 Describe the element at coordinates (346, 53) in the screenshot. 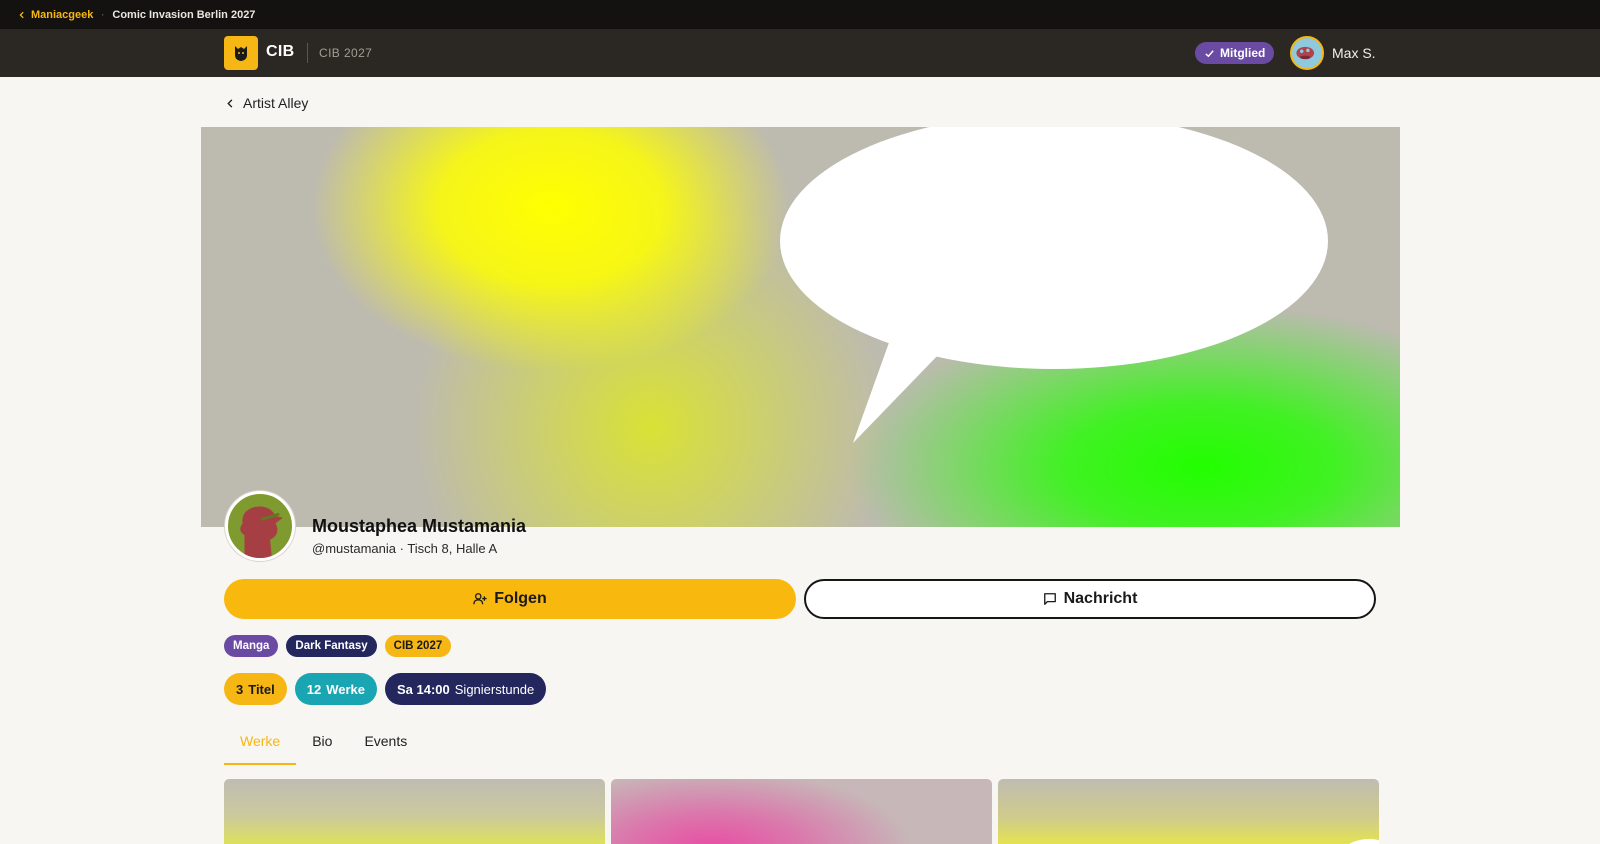

I see `edition-label: CIB 2027` at that location.